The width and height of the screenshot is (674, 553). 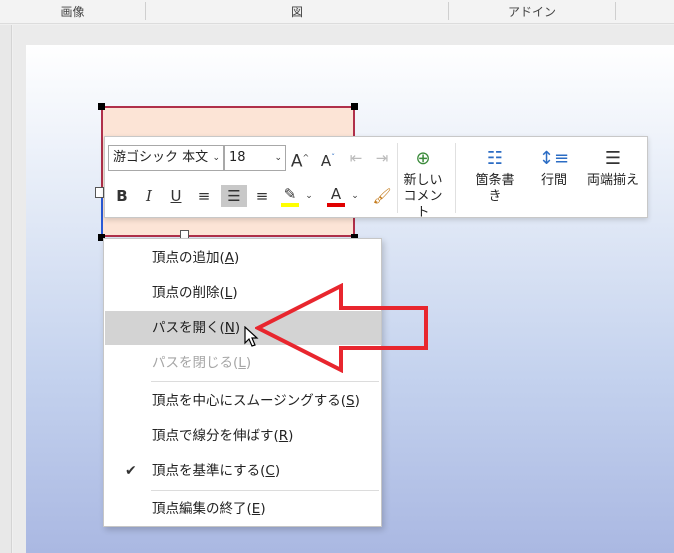 What do you see at coordinates (72, 12) in the screenshot?
I see `ribbon-group-images: 画像` at bounding box center [72, 12].